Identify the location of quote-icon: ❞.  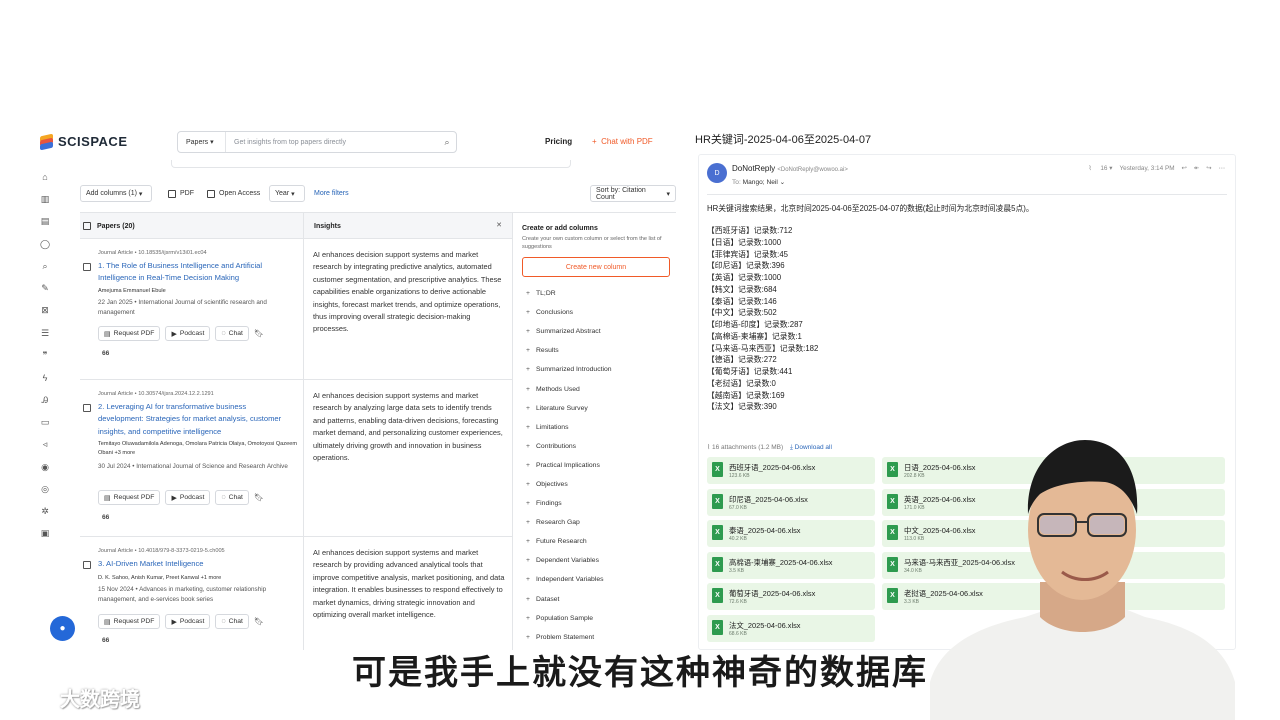
(45, 355).